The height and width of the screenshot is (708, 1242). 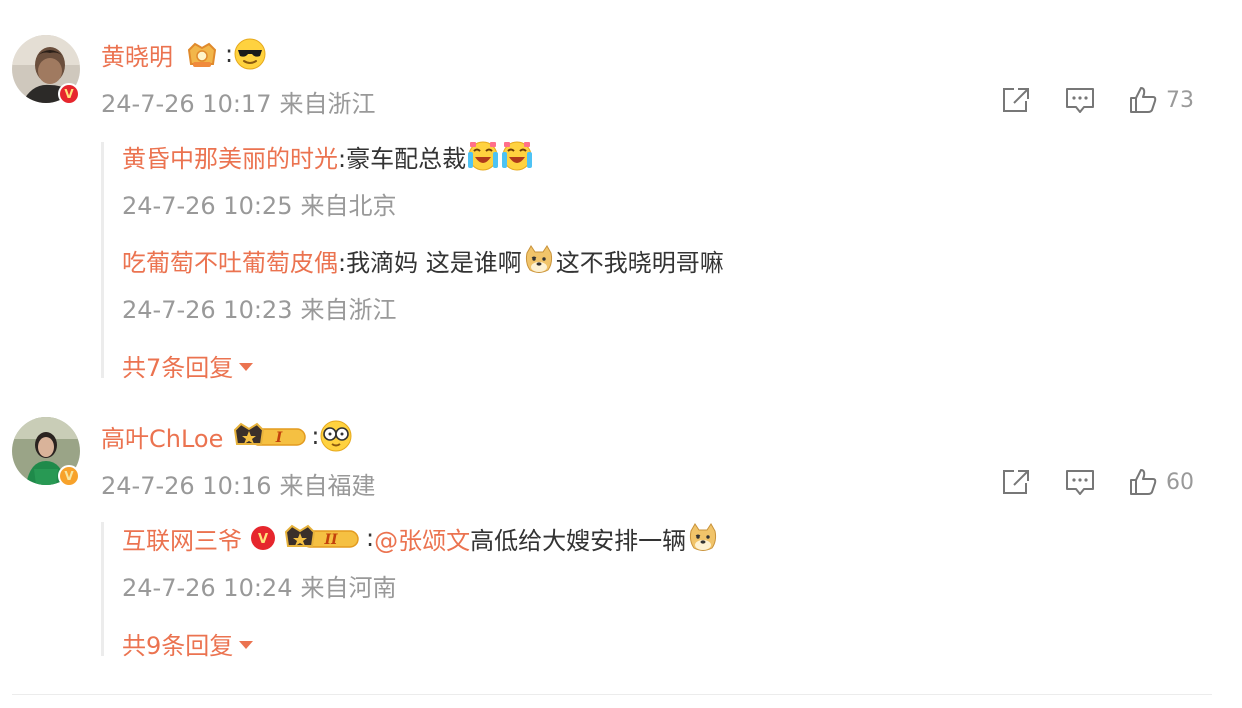 What do you see at coordinates (182, 538) in the screenshot?
I see `reply-author: 互联网三爷` at bounding box center [182, 538].